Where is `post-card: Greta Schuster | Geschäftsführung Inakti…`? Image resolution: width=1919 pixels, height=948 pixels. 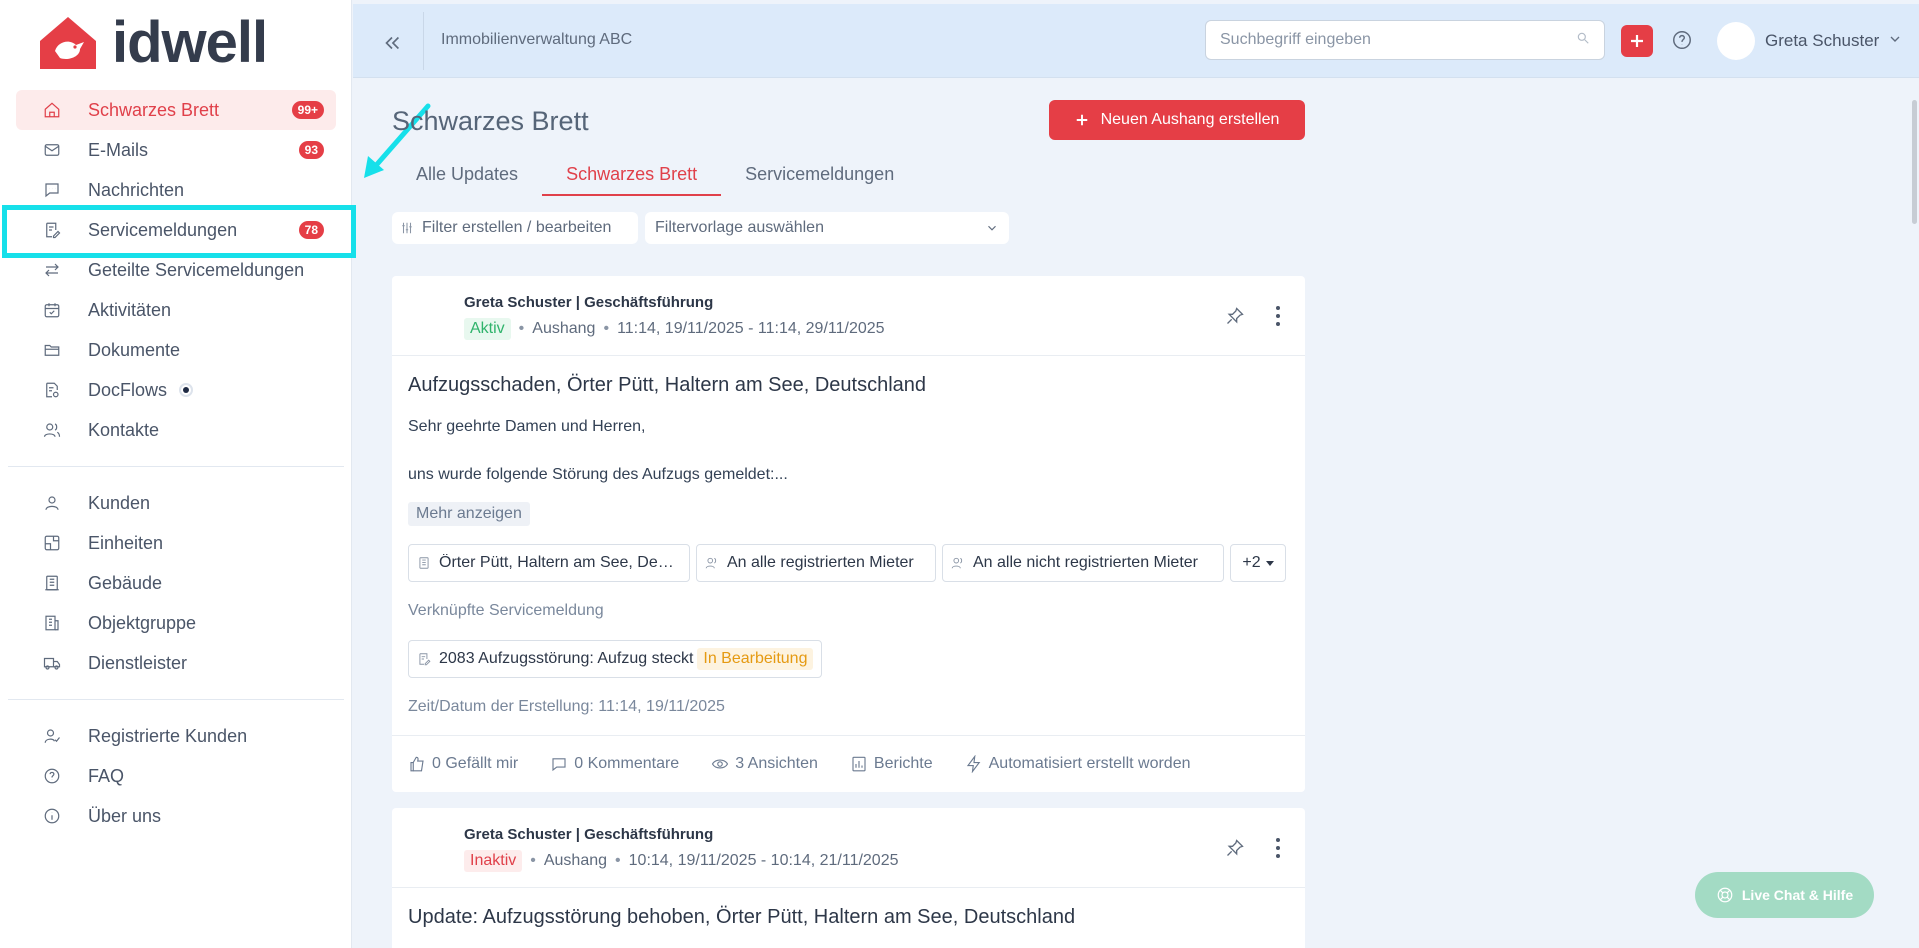 post-card: Greta Schuster | Geschäftsführung Inakti… is located at coordinates (848, 878).